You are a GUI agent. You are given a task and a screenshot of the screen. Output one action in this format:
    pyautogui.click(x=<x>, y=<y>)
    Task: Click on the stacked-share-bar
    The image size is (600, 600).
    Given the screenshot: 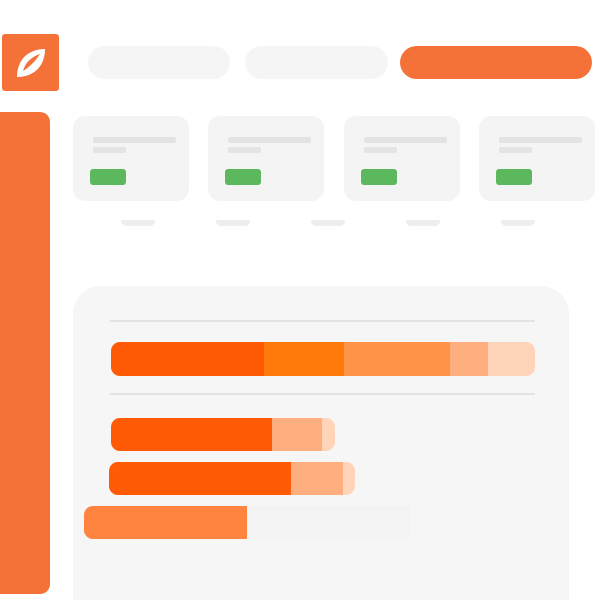 What is the action you would take?
    pyautogui.click(x=323, y=359)
    